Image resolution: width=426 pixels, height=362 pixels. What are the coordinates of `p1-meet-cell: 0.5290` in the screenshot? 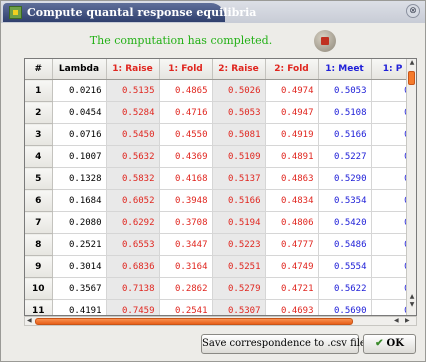 It's located at (345, 178).